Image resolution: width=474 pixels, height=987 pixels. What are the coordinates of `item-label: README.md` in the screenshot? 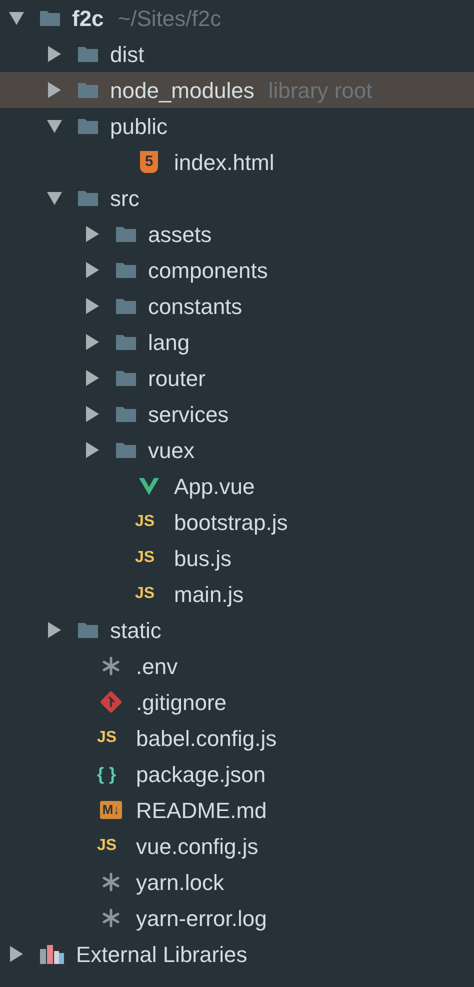 It's located at (201, 810).